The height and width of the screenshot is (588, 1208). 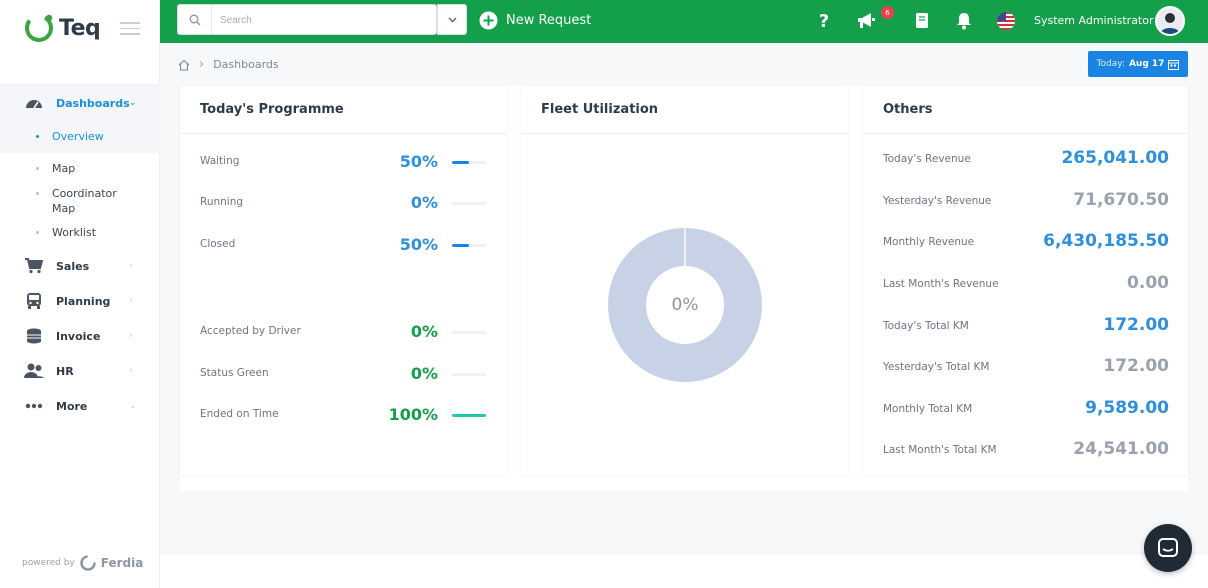 I want to click on search-icon, so click(x=195, y=19).